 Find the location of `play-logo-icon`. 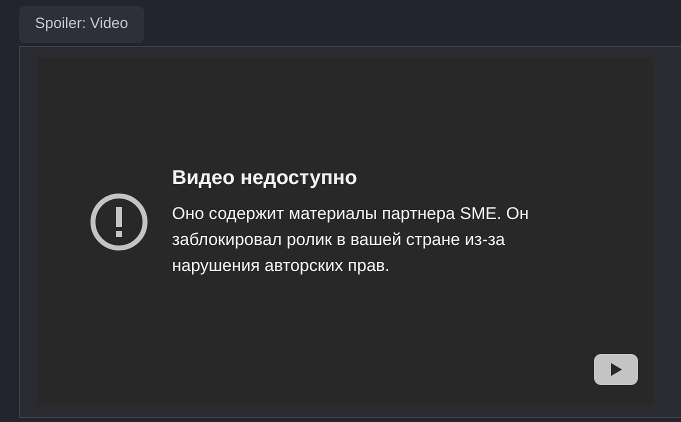

play-logo-icon is located at coordinates (616, 369).